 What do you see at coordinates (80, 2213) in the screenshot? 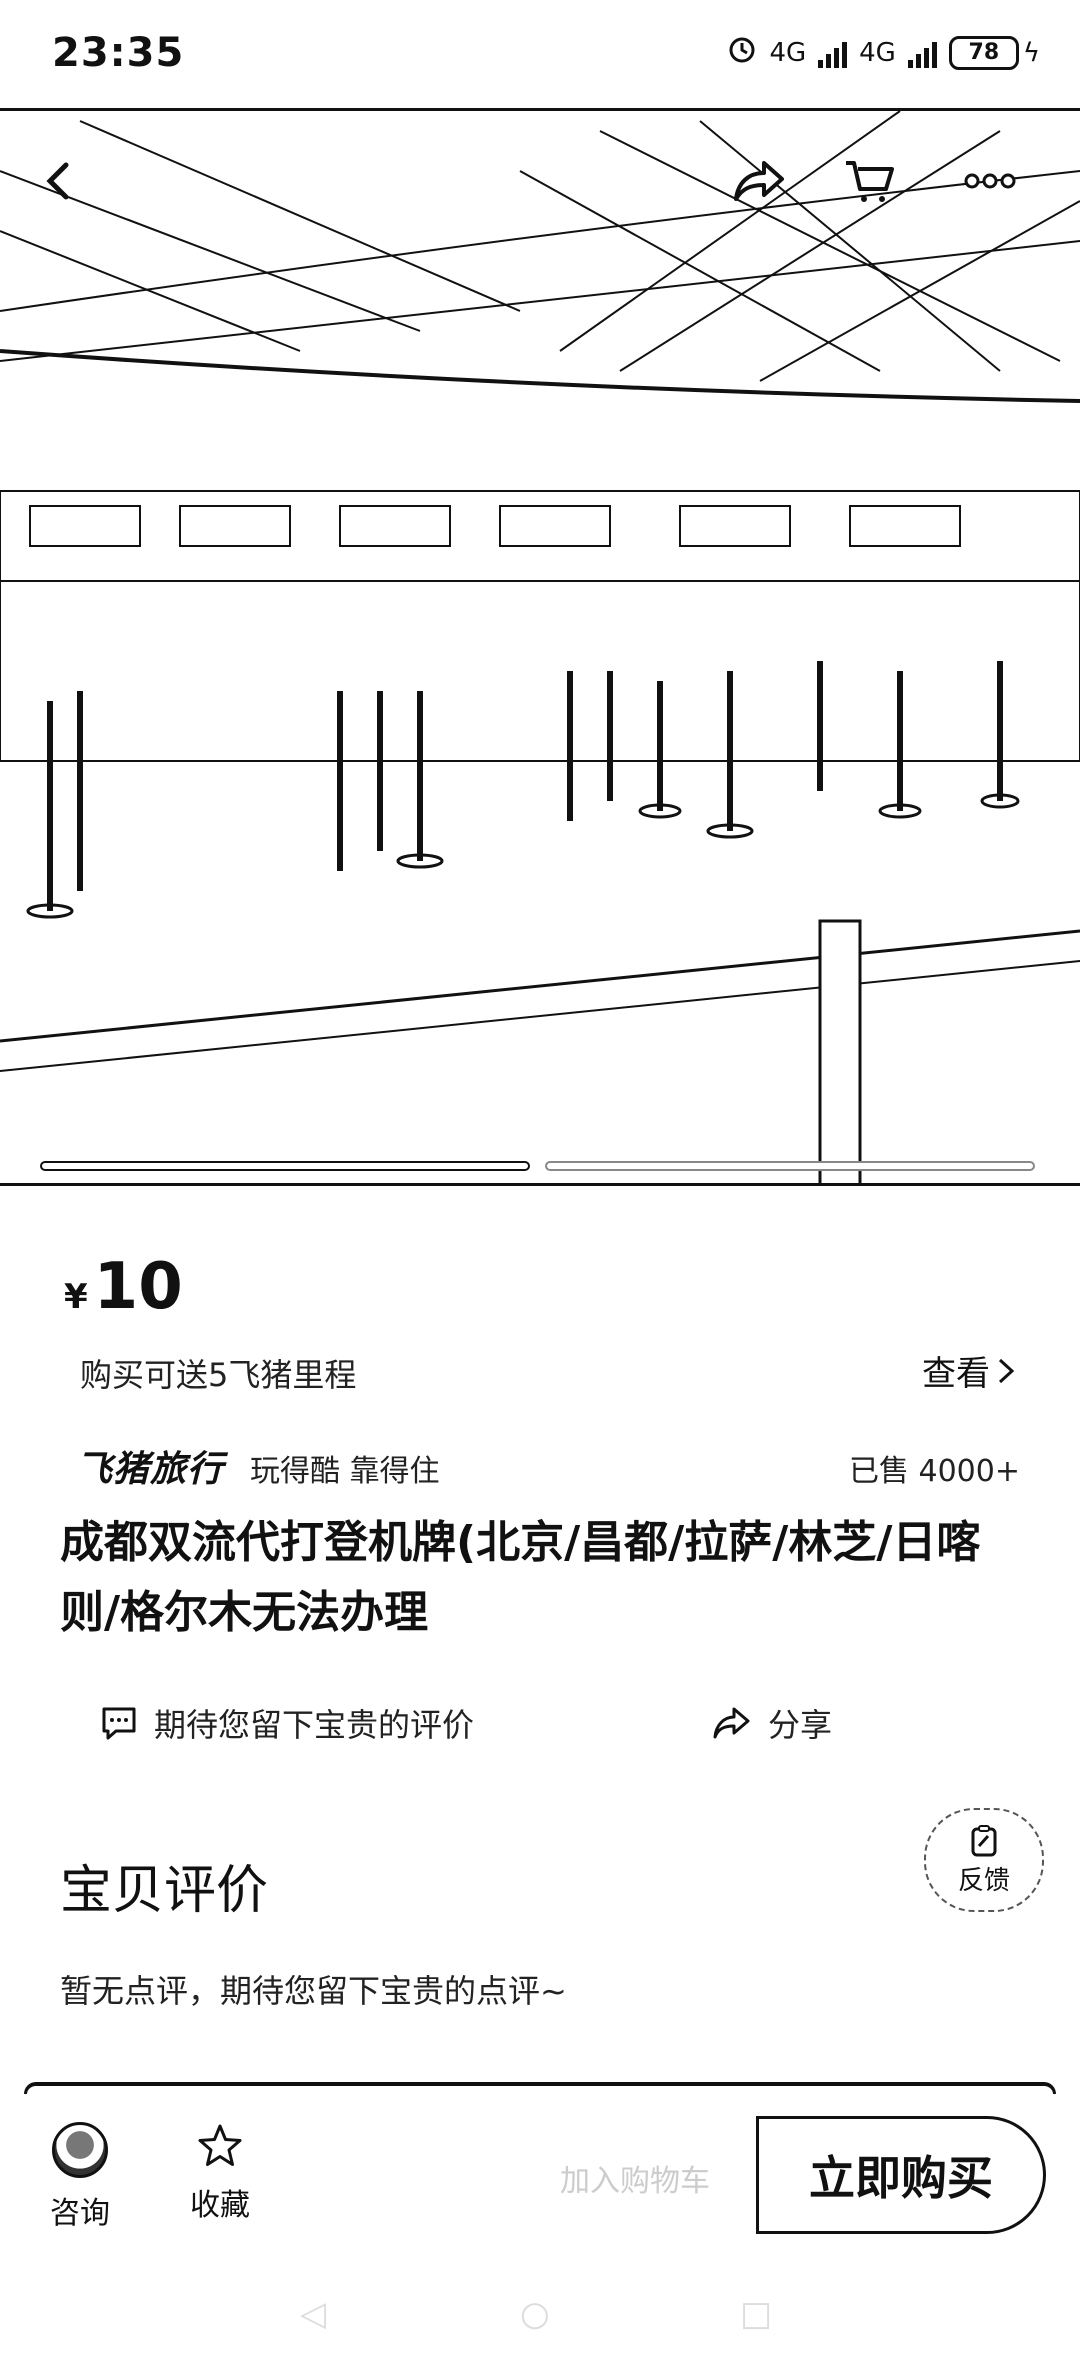
I see `consult-label: 咨询` at bounding box center [80, 2213].